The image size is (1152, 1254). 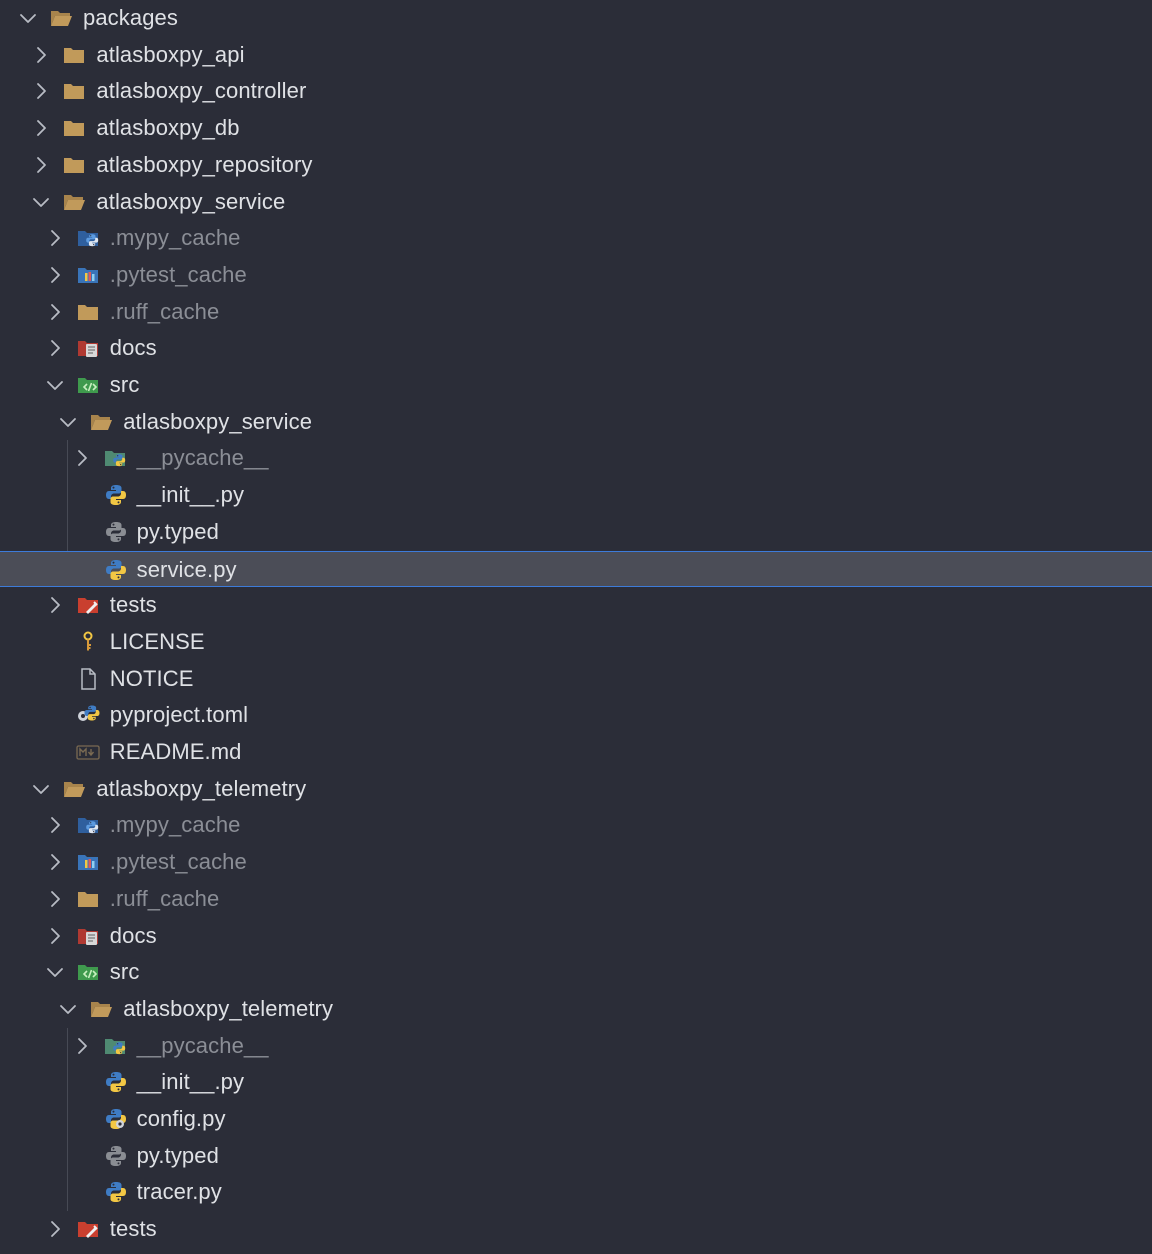 I want to click on file-row: NOTICE, so click(x=576, y=679).